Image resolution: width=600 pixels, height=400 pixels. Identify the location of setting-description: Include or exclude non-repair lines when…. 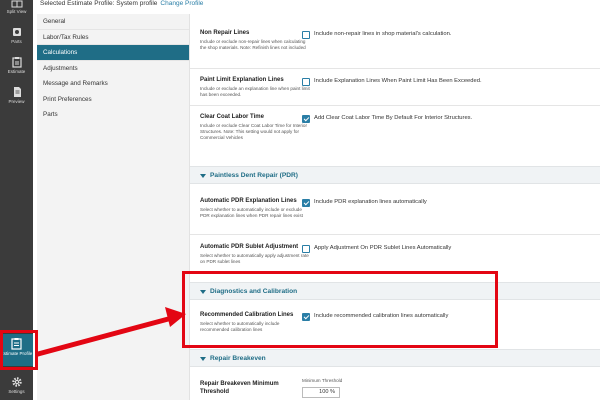
(253, 44).